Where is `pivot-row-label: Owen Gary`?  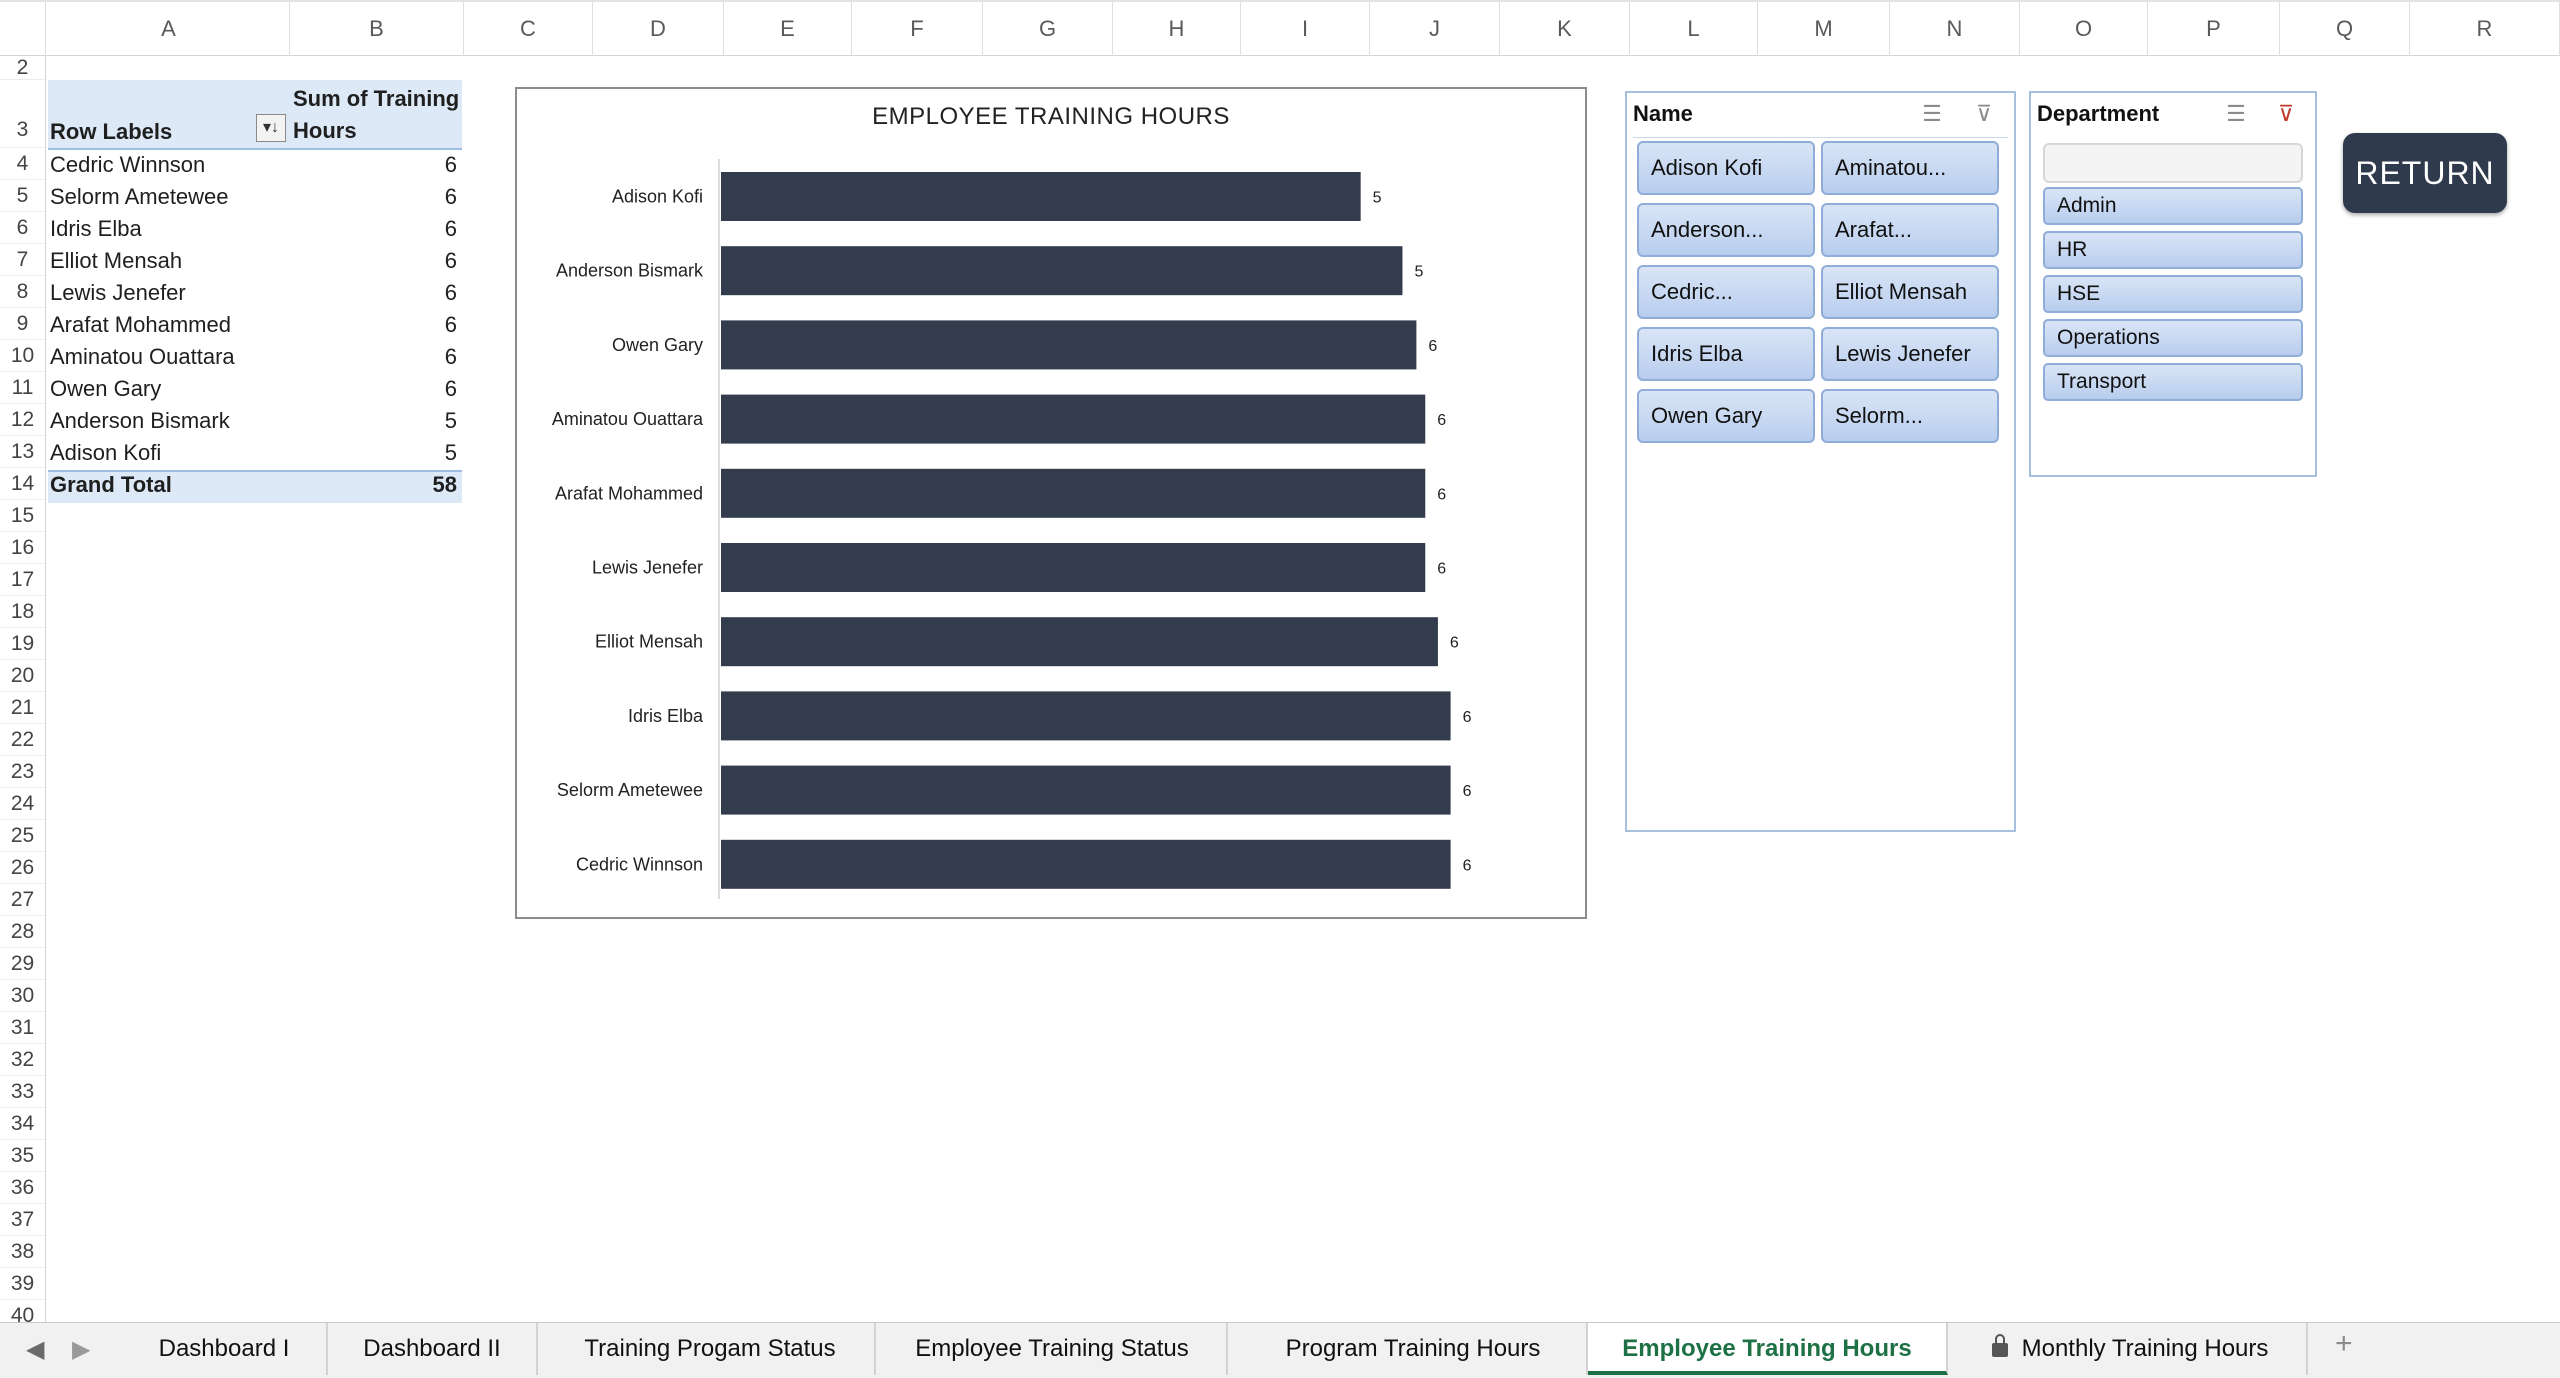
pivot-row-label: Owen Gary is located at coordinates (105, 389).